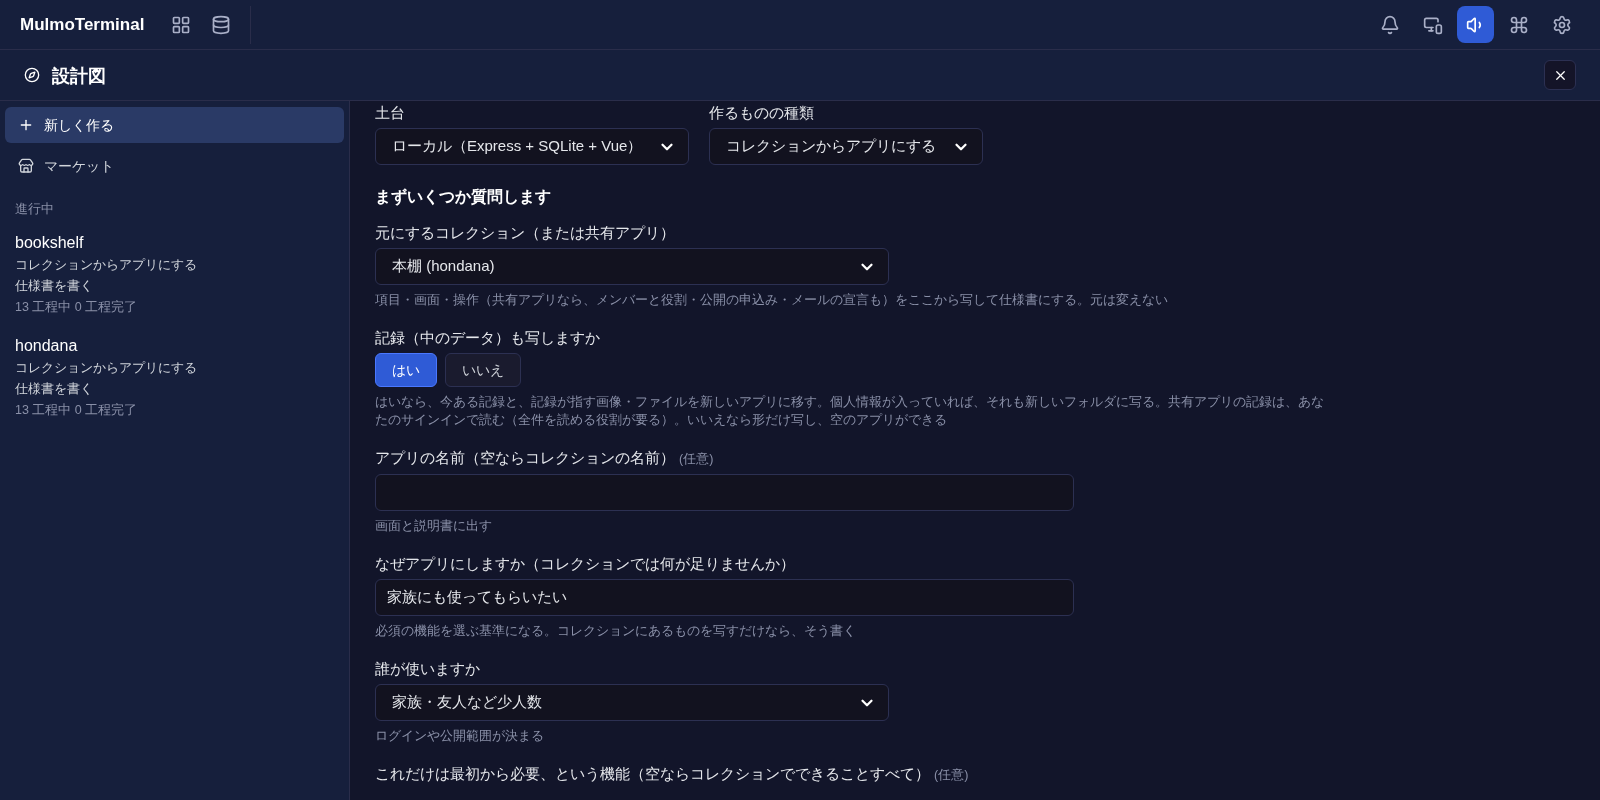  What do you see at coordinates (850, 411) in the screenshot?
I see `field-hint: はいなら、今ある記録と、記録が指す画像・ファイルを新しいアプリに移す。個人情報が入っていれば、それも新しいフォルダに写る。共有アプリの記録は、あなたのサインインで読む（全件を読める役割が要る）。いいえなら形だけ写し、空のアプリができる` at bounding box center [850, 411].